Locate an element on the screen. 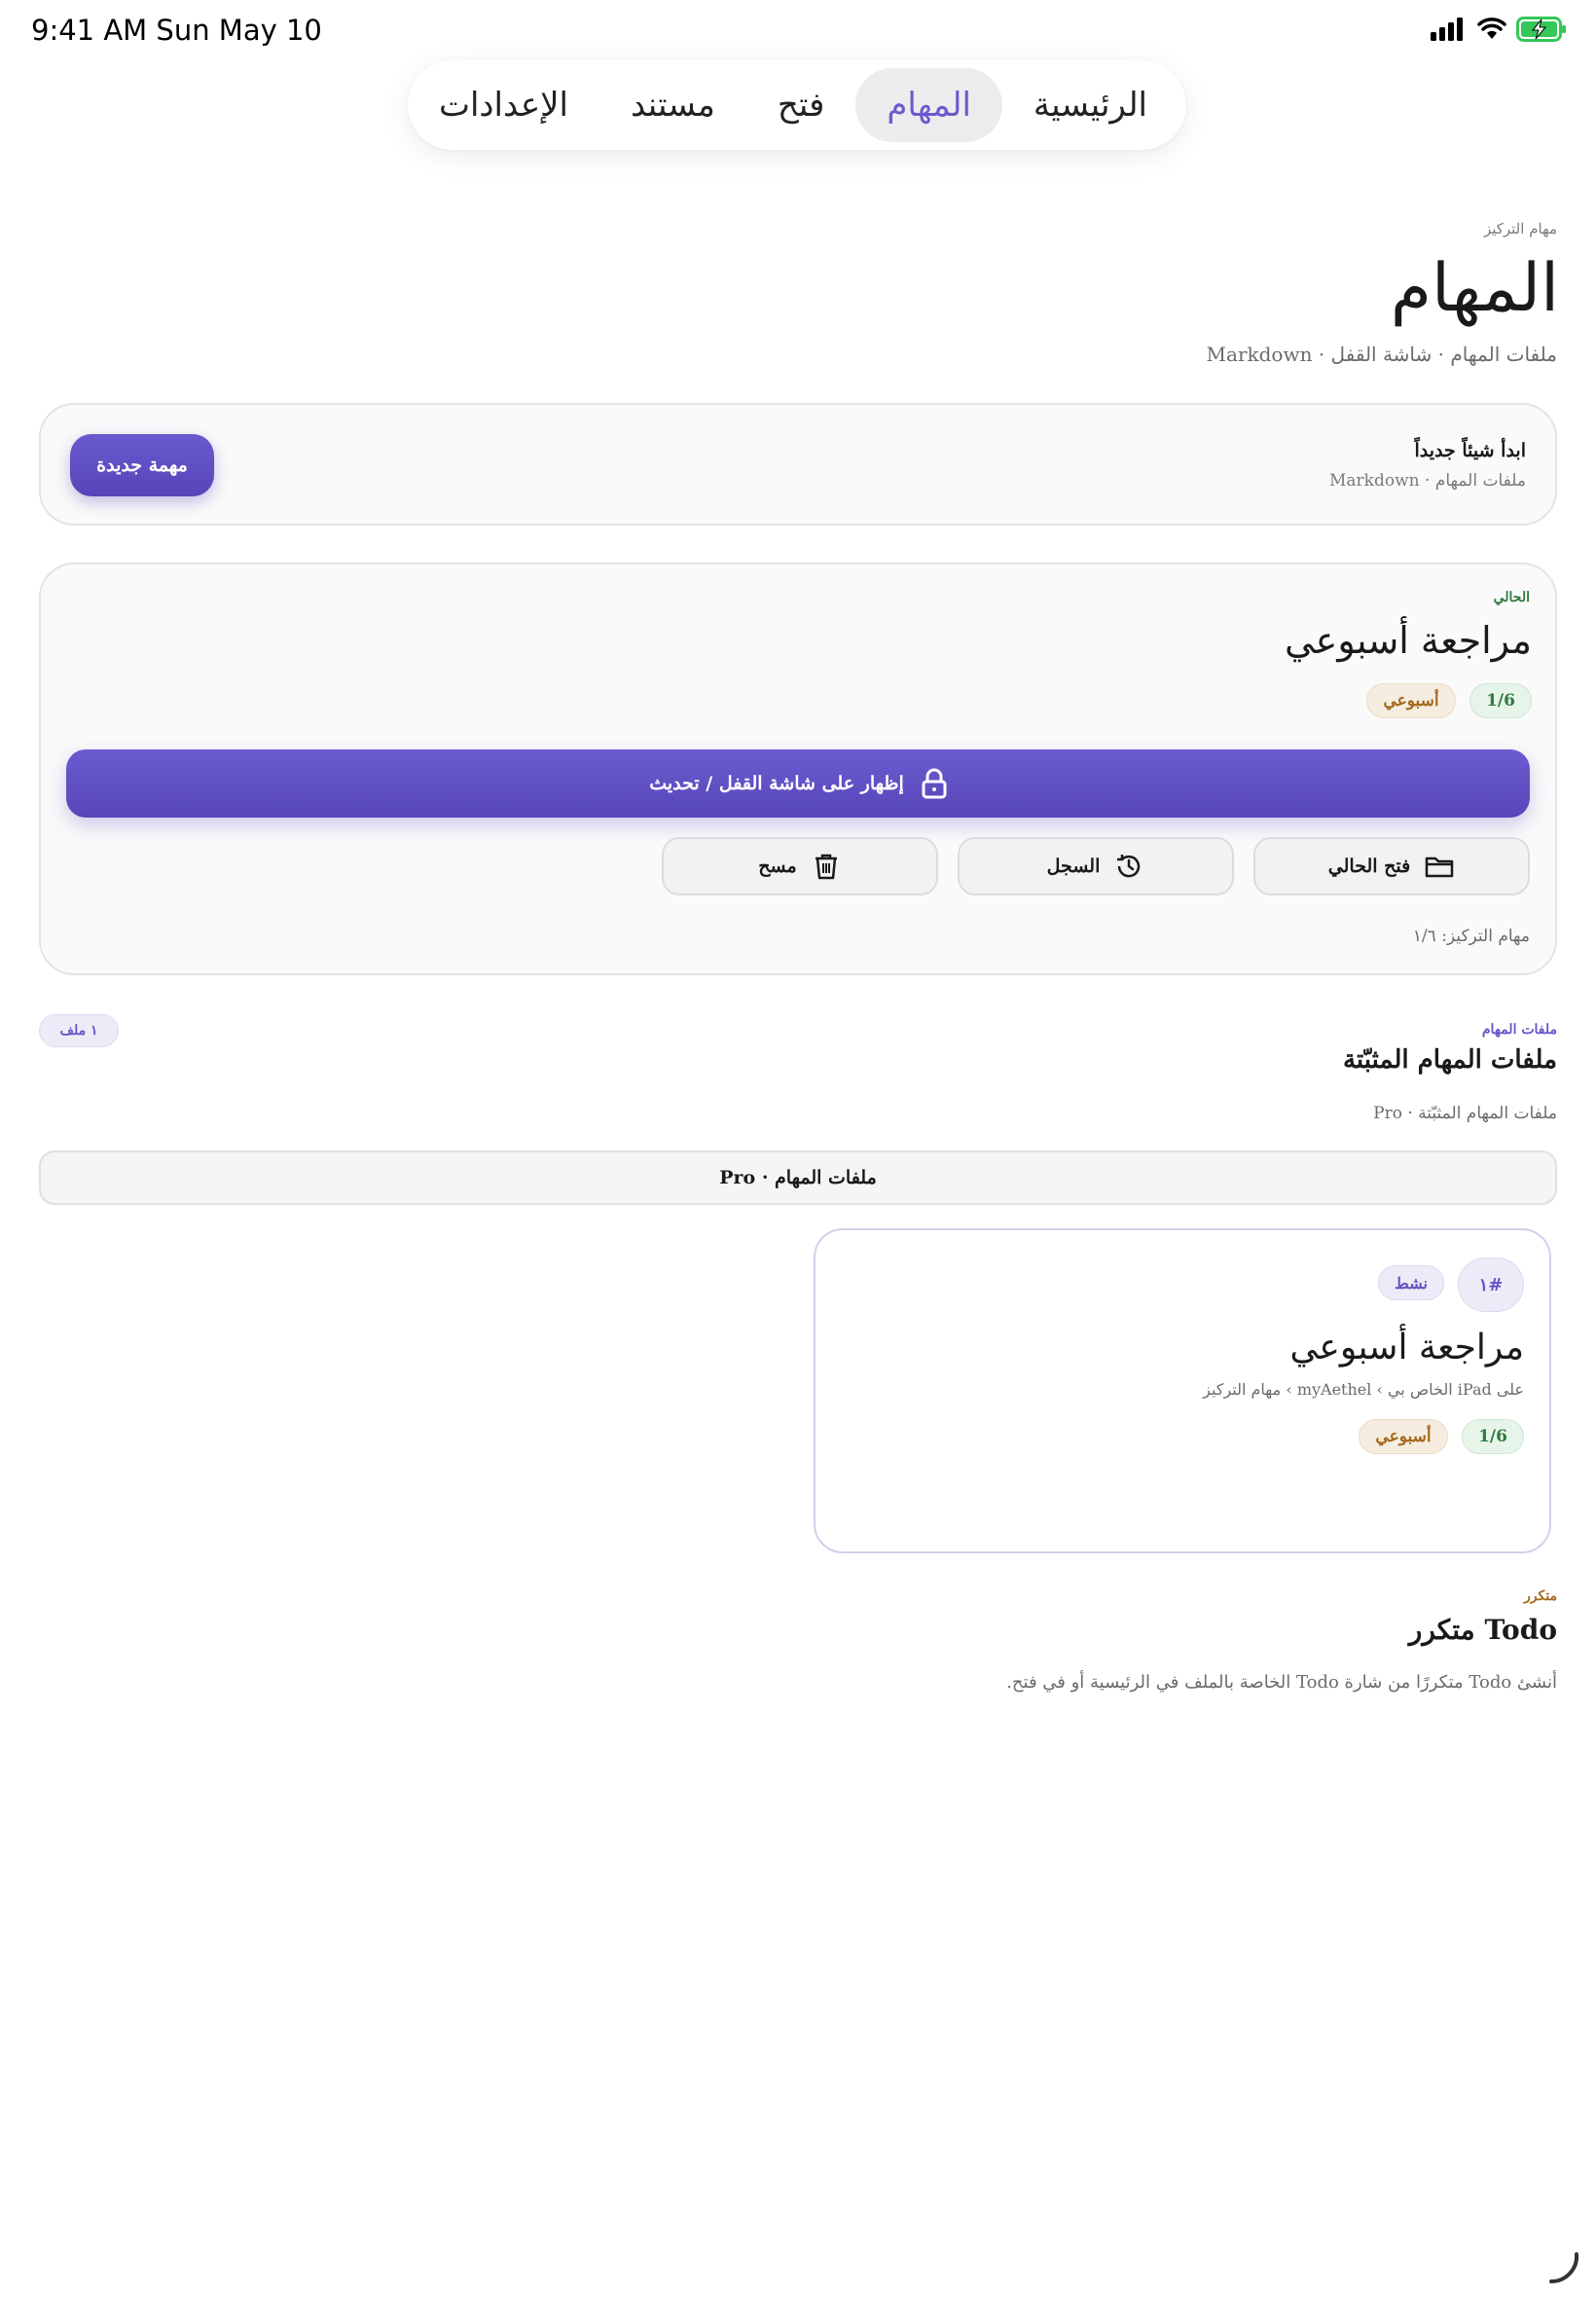  open-current-button: فتح الحالي is located at coordinates (1392, 866).